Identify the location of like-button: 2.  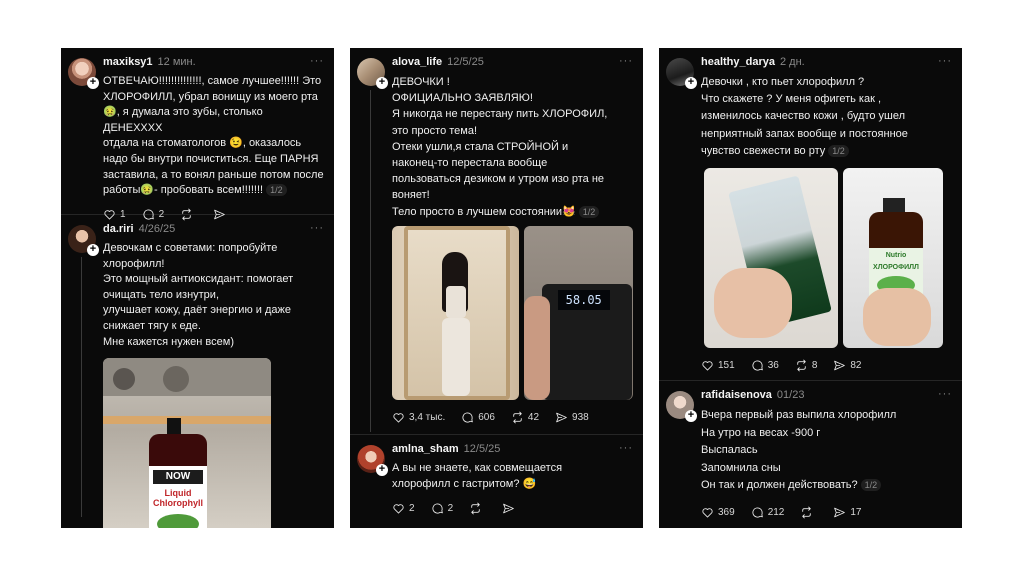
(403, 508).